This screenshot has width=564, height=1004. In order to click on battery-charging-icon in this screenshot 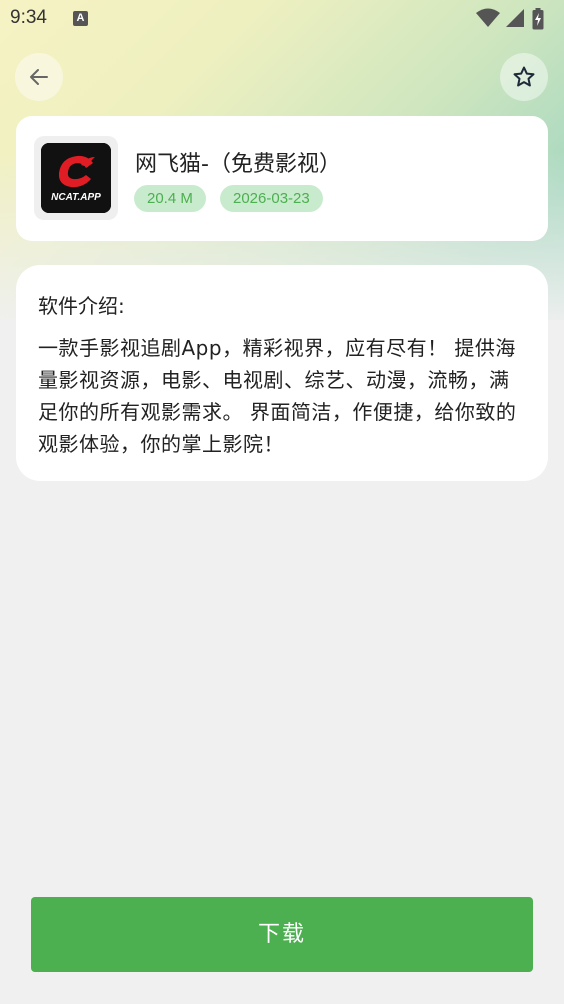, I will do `click(538, 19)`.